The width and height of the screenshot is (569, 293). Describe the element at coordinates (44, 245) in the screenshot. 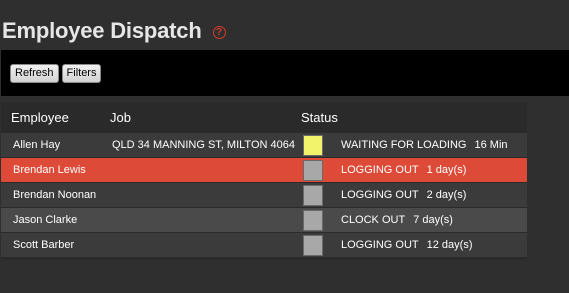

I see `employee-name: Scott Barber` at that location.